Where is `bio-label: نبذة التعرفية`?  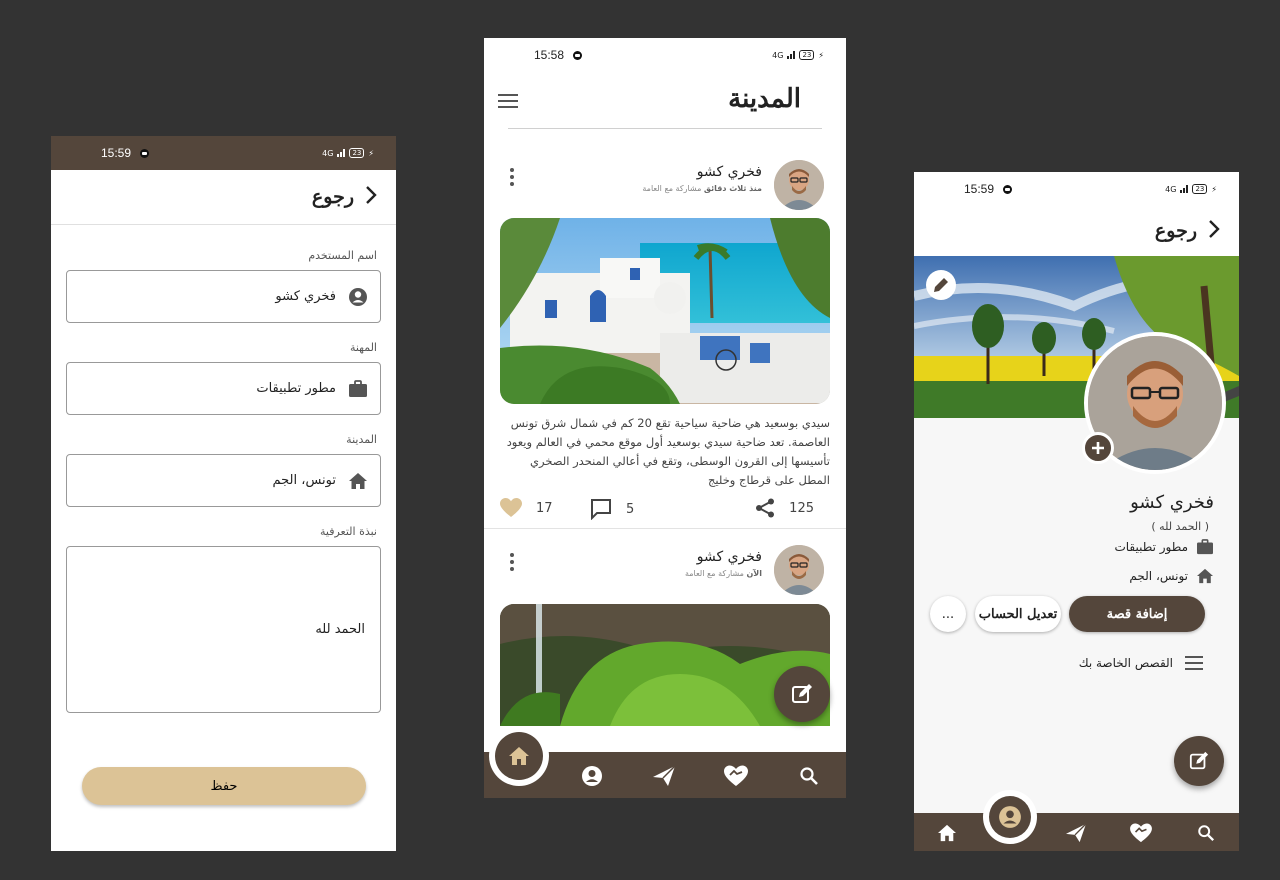 bio-label: نبذة التعرفية is located at coordinates (348, 531).